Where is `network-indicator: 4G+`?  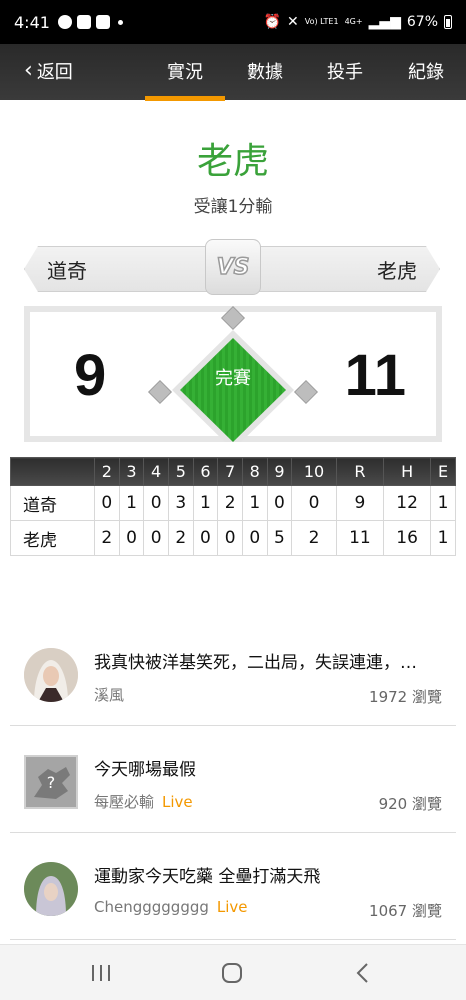 network-indicator: 4G+ is located at coordinates (353, 21).